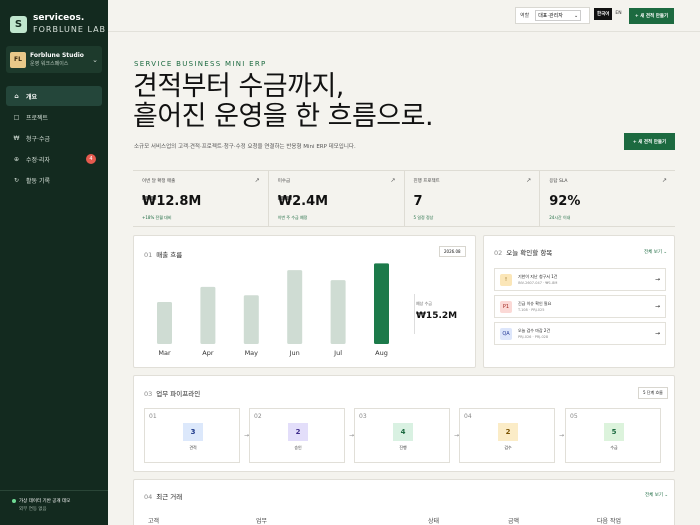  What do you see at coordinates (54, 117) in the screenshot?
I see `sidebar-item-projects: □ 프로젝트` at bounding box center [54, 117].